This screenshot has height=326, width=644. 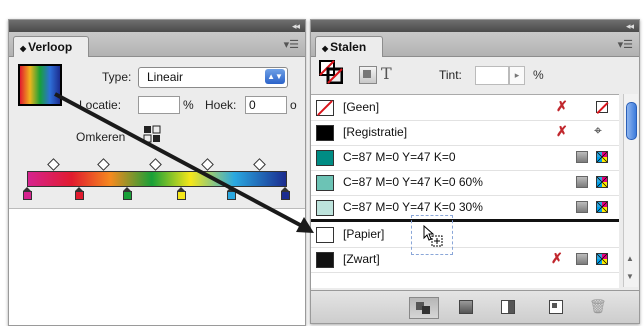 What do you see at coordinates (157, 44) in the screenshot?
I see `tab-row: ◆ Verloop ▾☰` at bounding box center [157, 44].